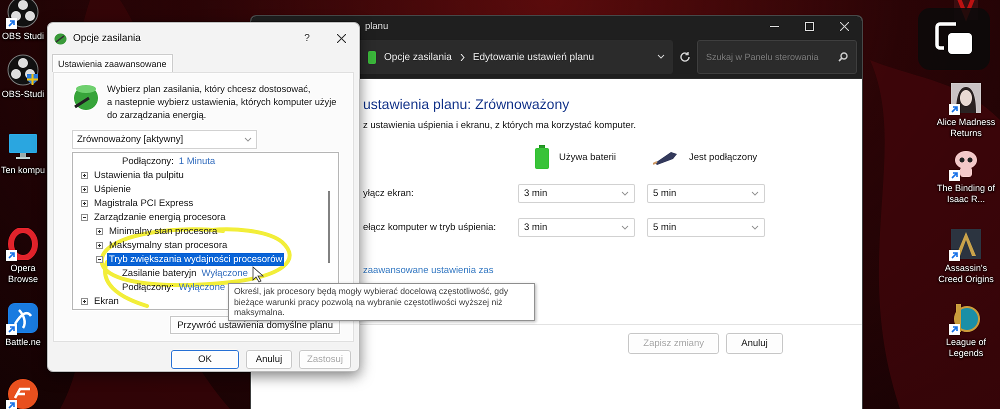  Describe the element at coordinates (966, 348) in the screenshot. I see `desktop-icon-label: League of Legends` at that location.